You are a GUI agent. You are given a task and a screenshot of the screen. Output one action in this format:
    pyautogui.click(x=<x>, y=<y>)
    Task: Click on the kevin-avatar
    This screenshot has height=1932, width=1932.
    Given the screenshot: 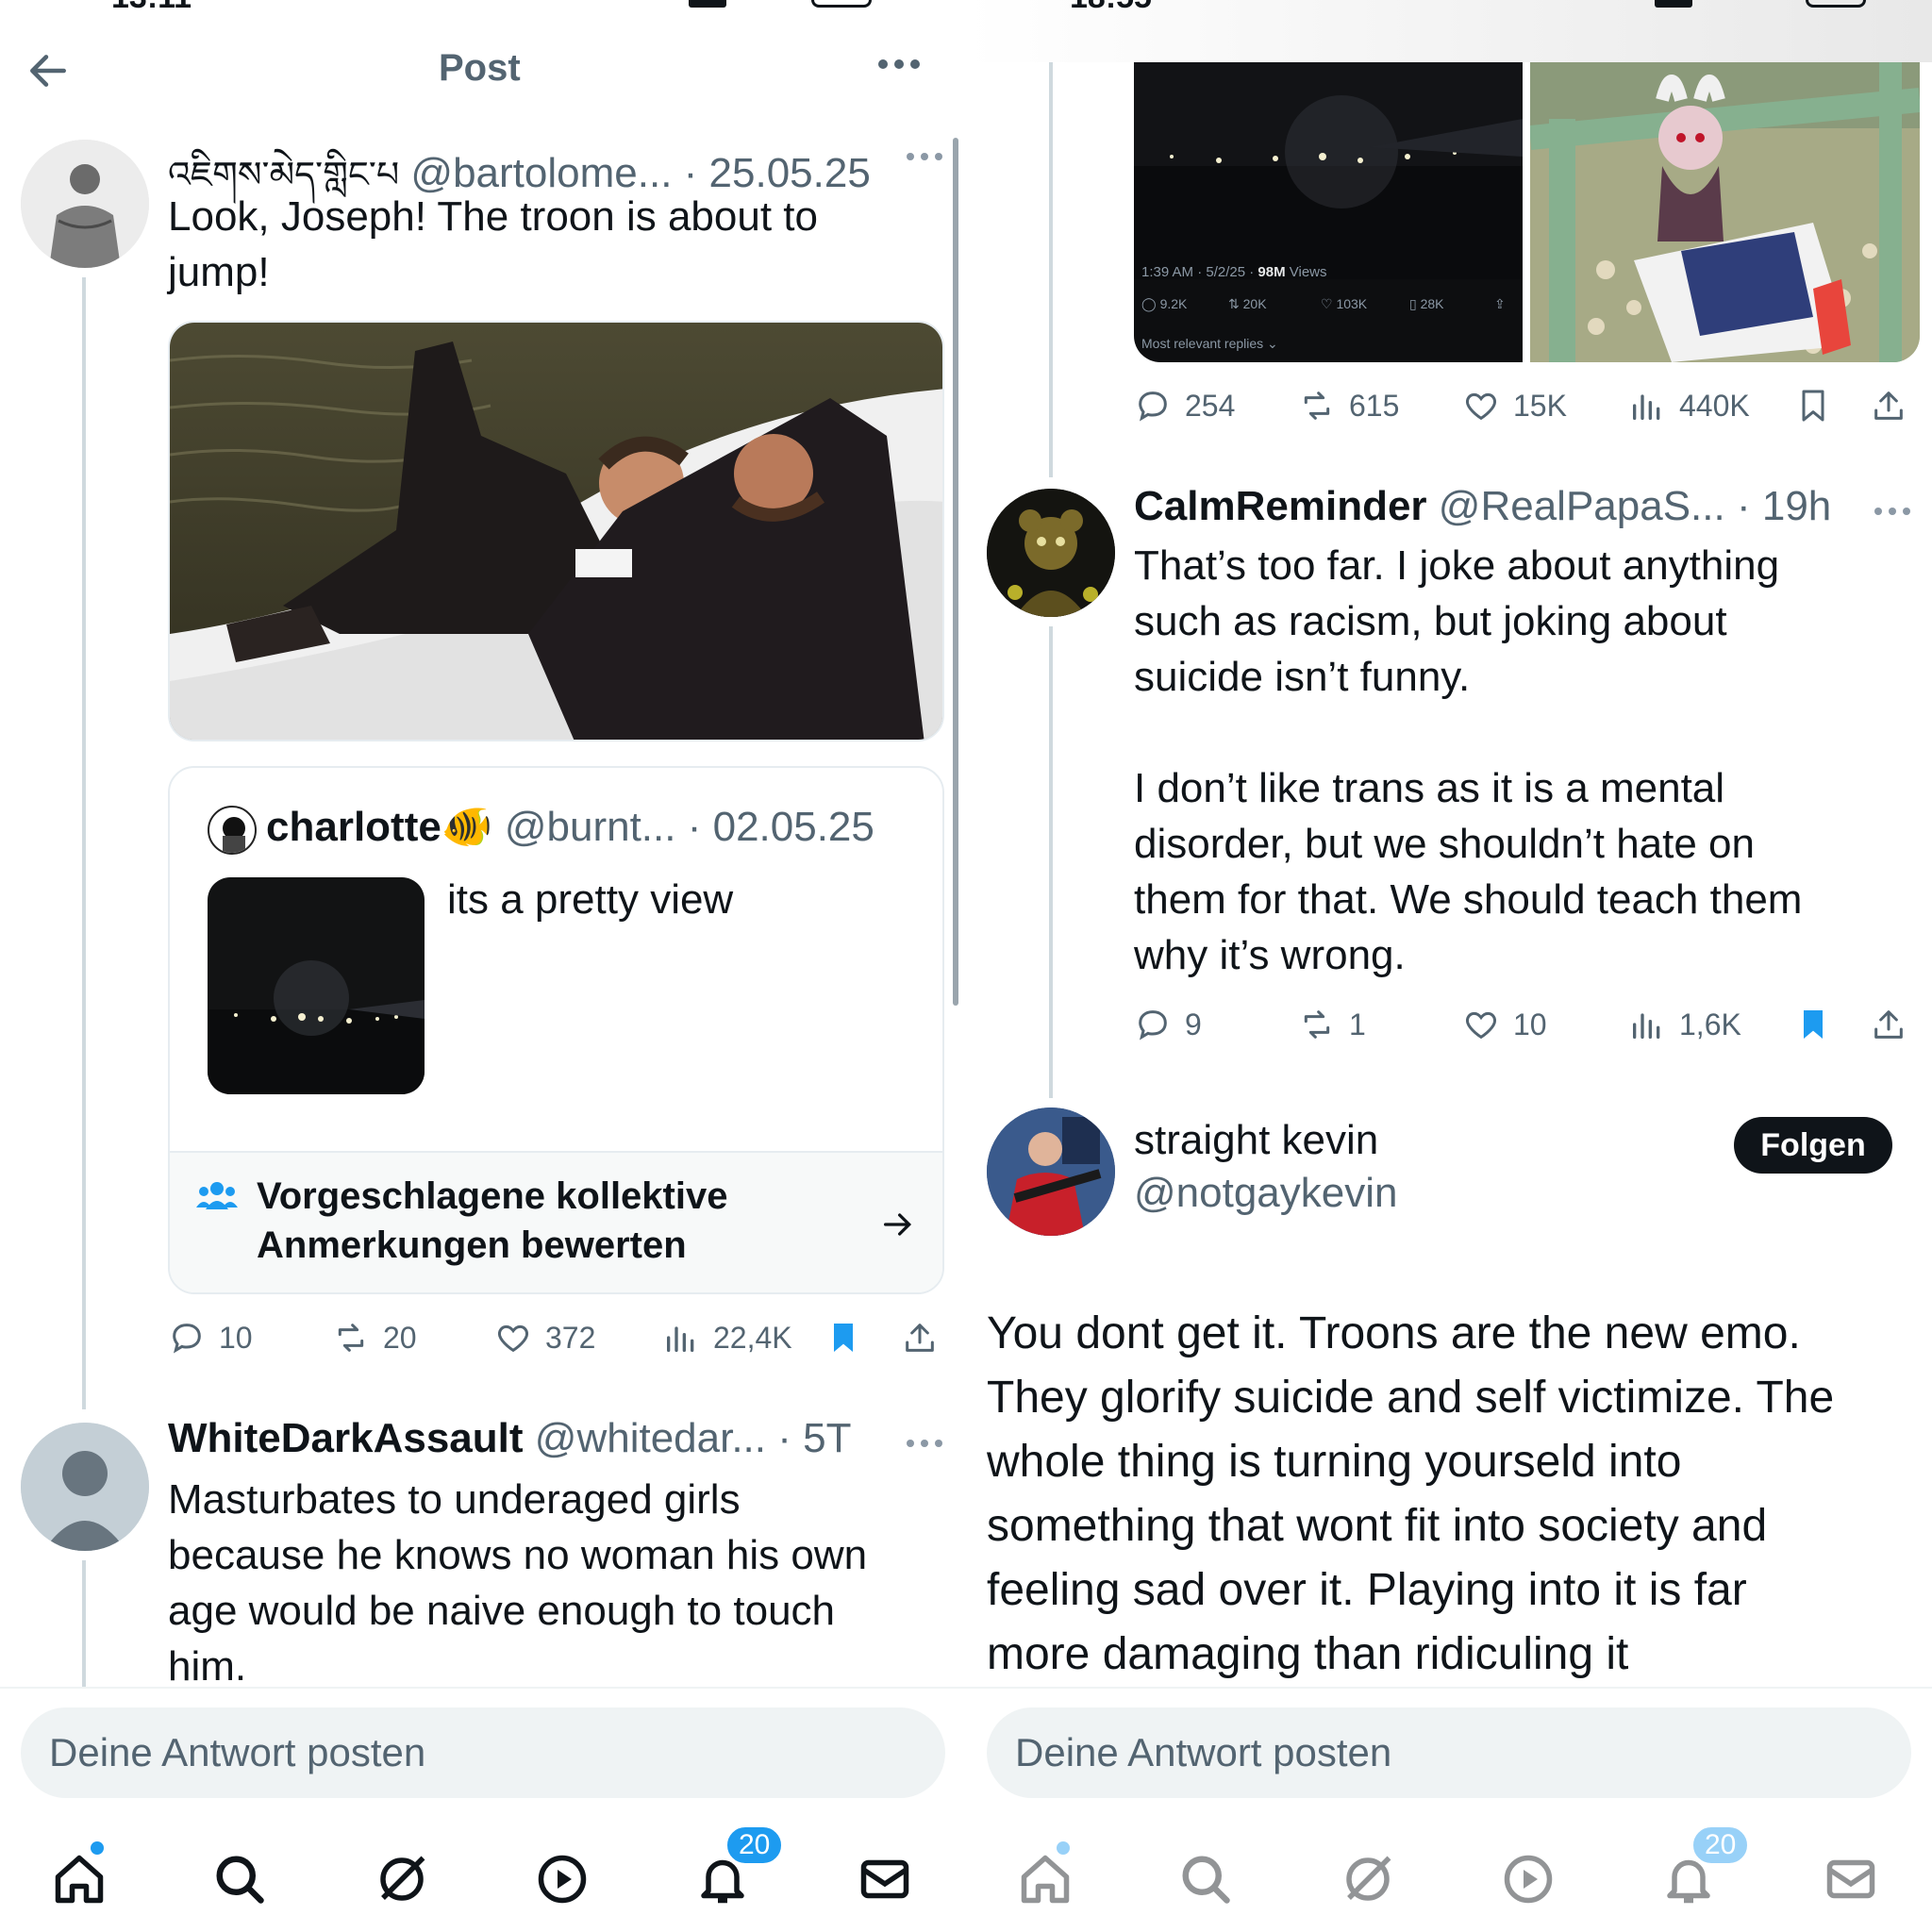 What is the action you would take?
    pyautogui.click(x=1051, y=1172)
    